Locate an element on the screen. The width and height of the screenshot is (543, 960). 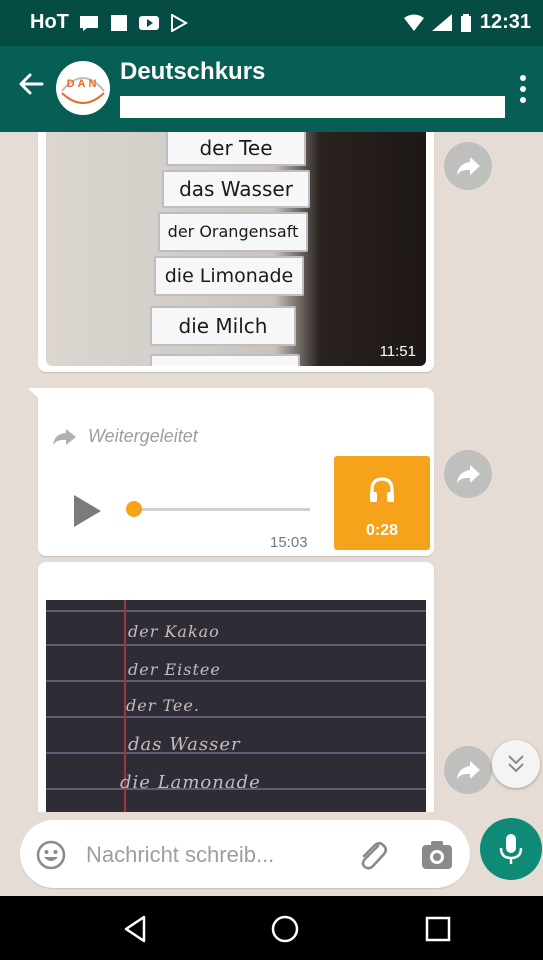
system-nav-bar is located at coordinates (271, 928).